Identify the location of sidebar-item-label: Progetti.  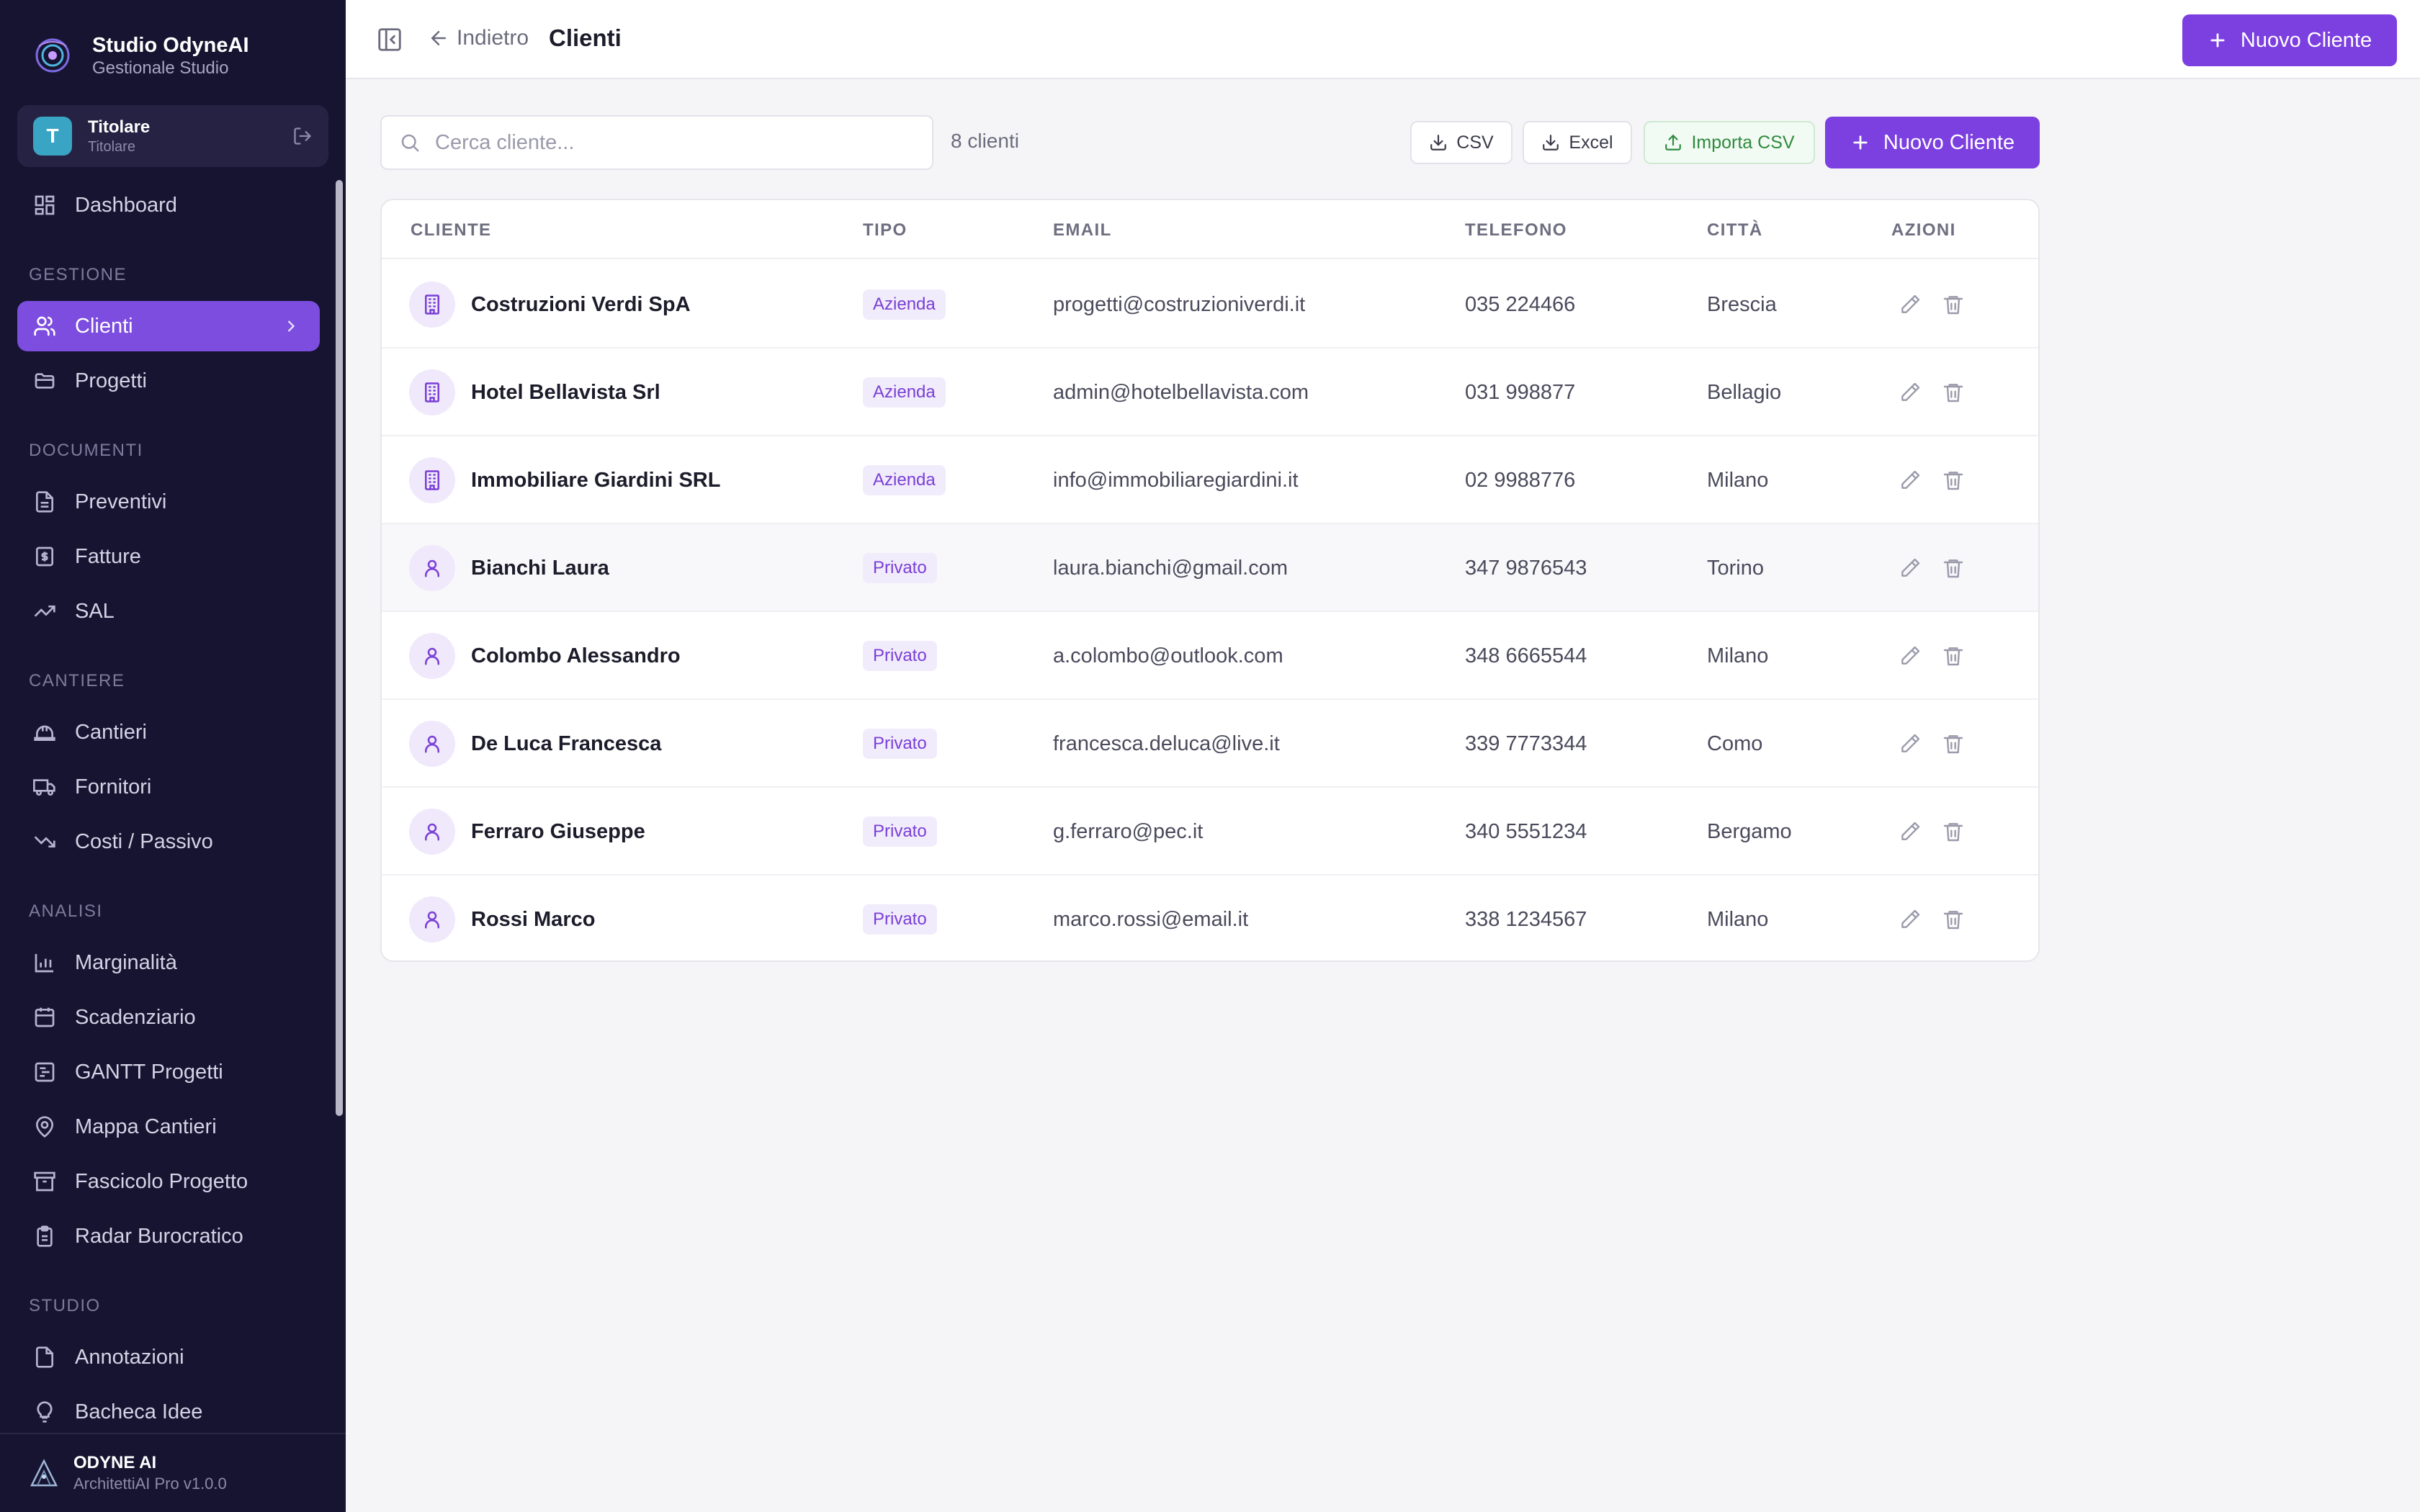
(111, 380).